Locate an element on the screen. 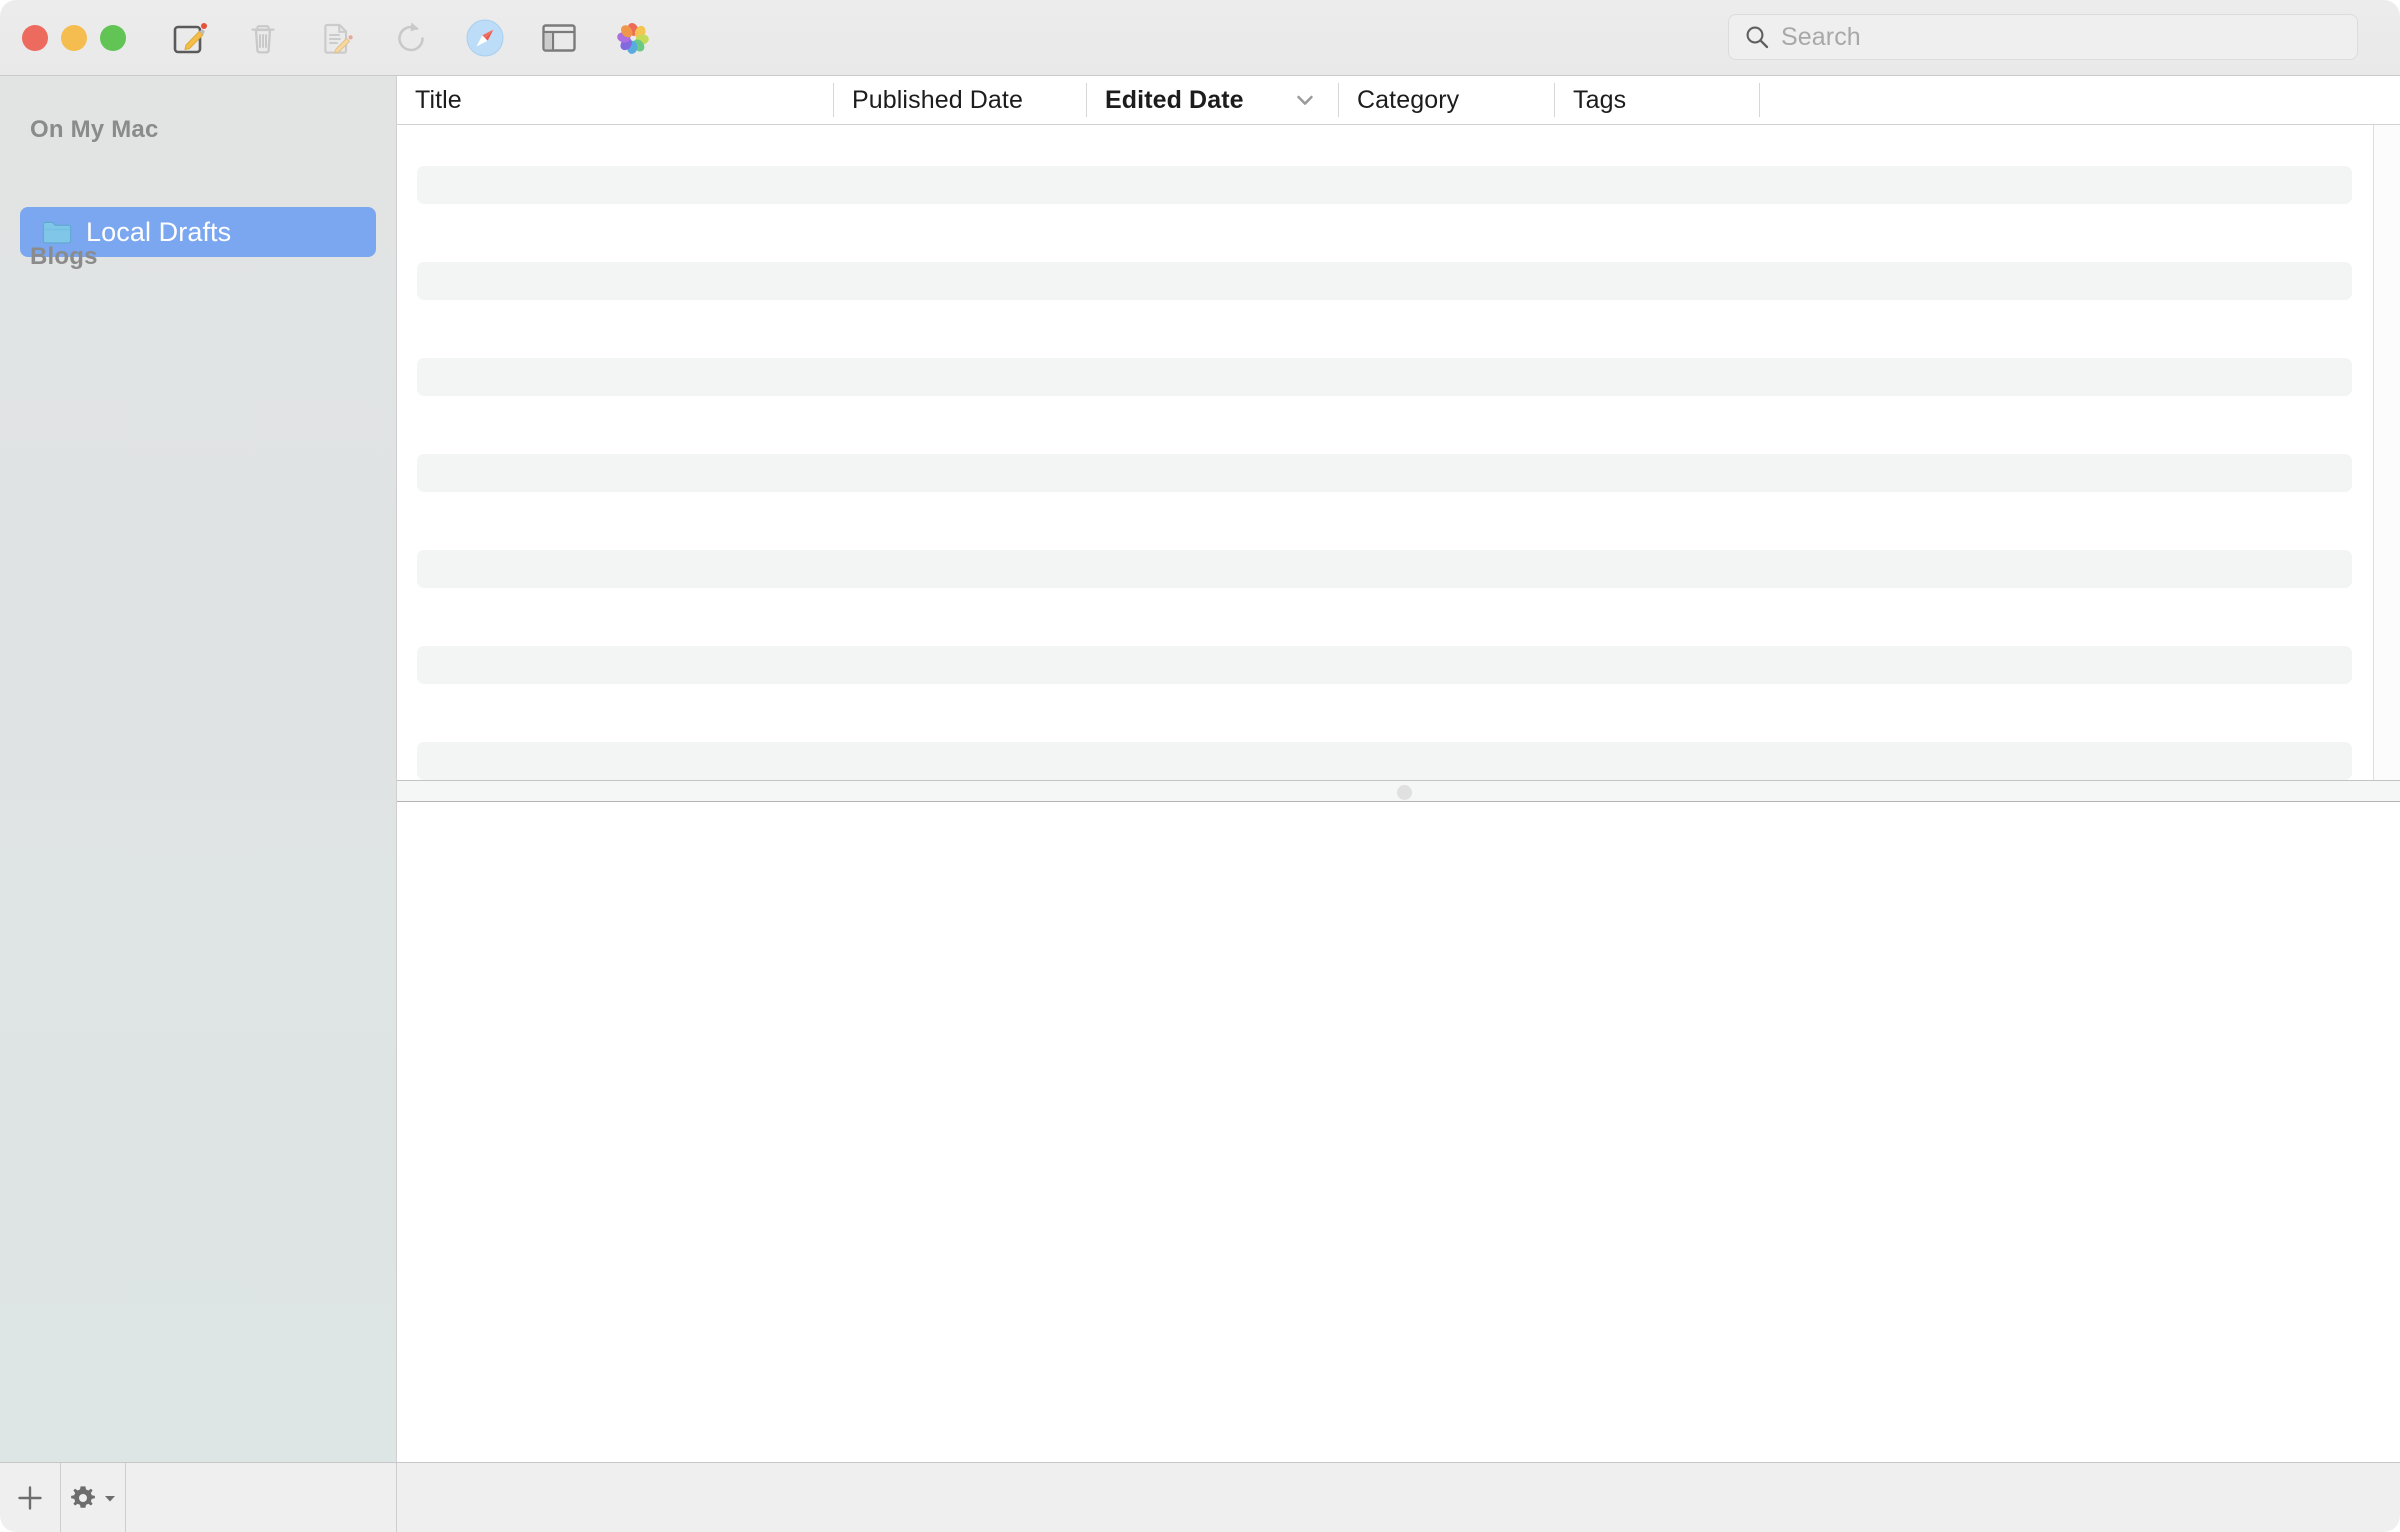 This screenshot has width=2400, height=1532. maximize-window-button is located at coordinates (113, 38).